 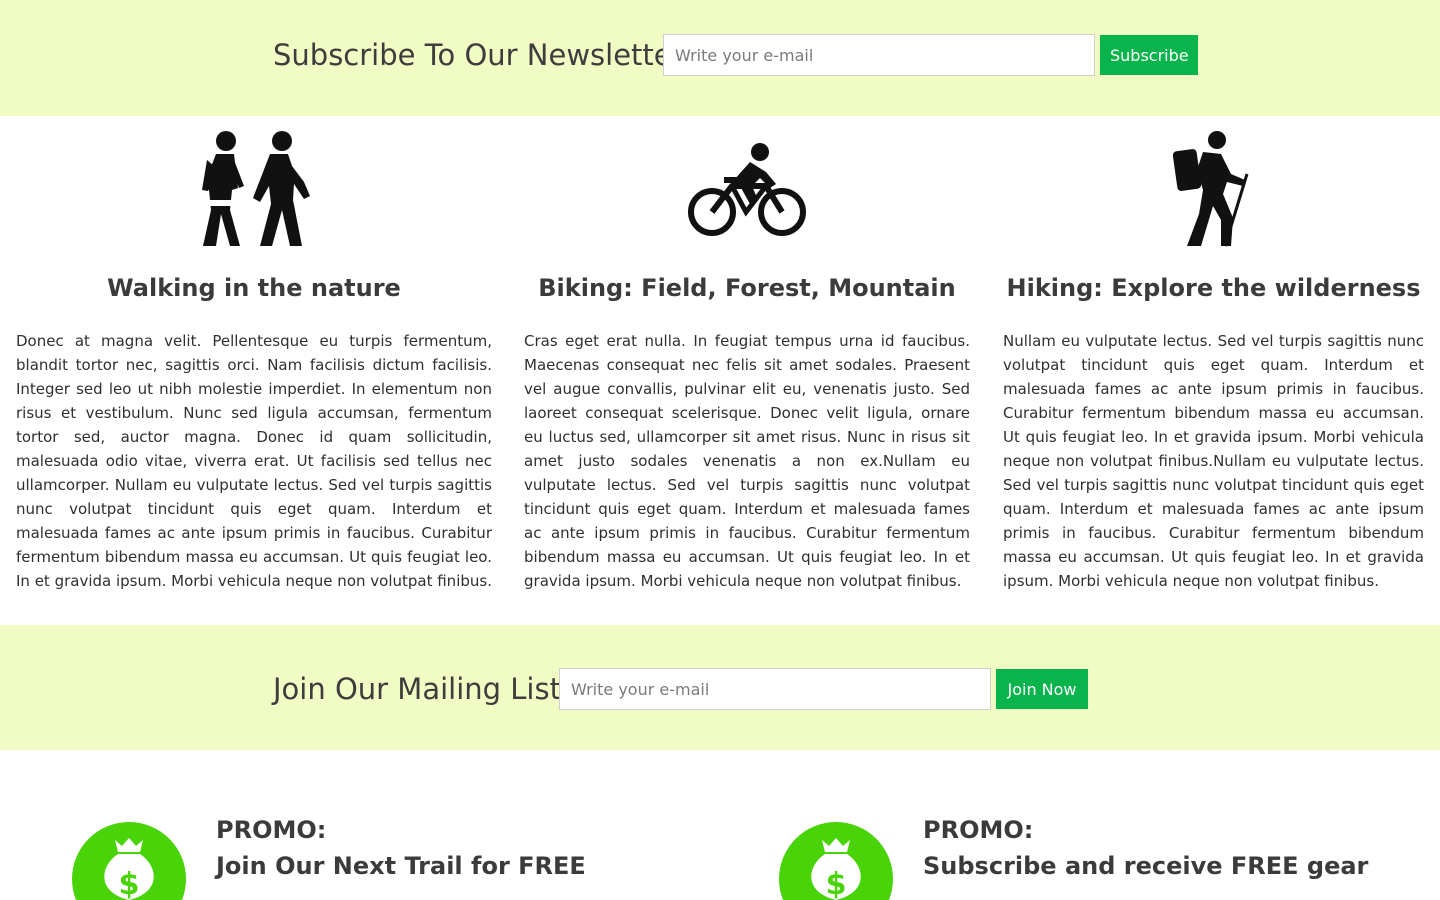 What do you see at coordinates (879, 55) in the screenshot?
I see `newsletter-email-input` at bounding box center [879, 55].